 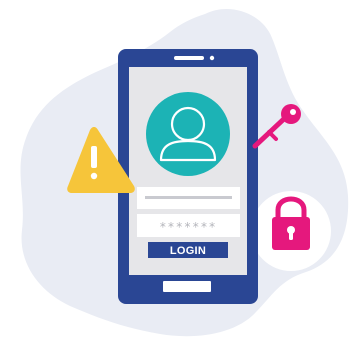 I want to click on username-placeholder-line, so click(x=188, y=197).